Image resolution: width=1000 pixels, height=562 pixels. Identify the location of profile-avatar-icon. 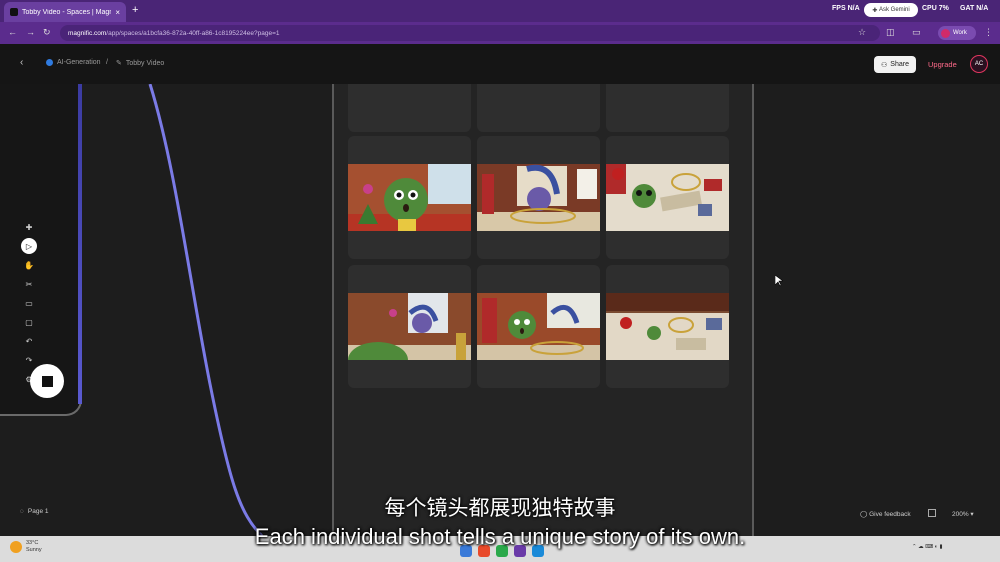
(945, 33).